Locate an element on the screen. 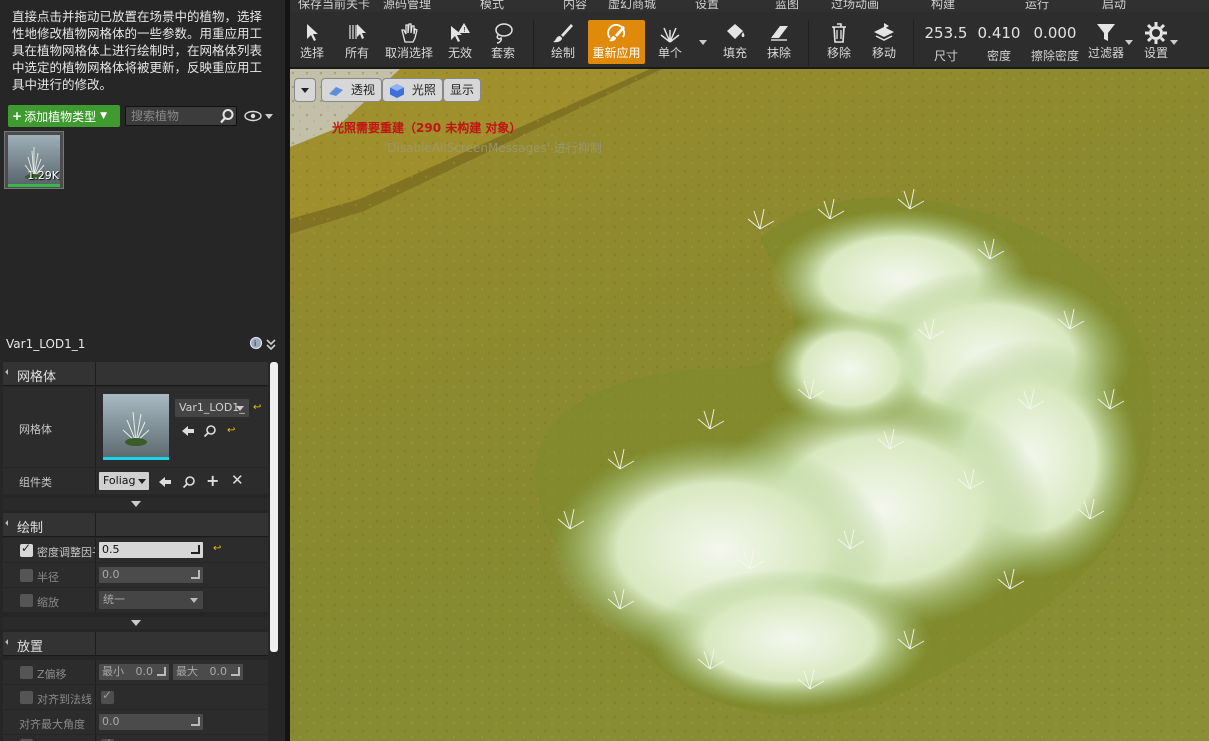 The height and width of the screenshot is (741, 1209). brush-size-value: 253.5 is located at coordinates (946, 33).